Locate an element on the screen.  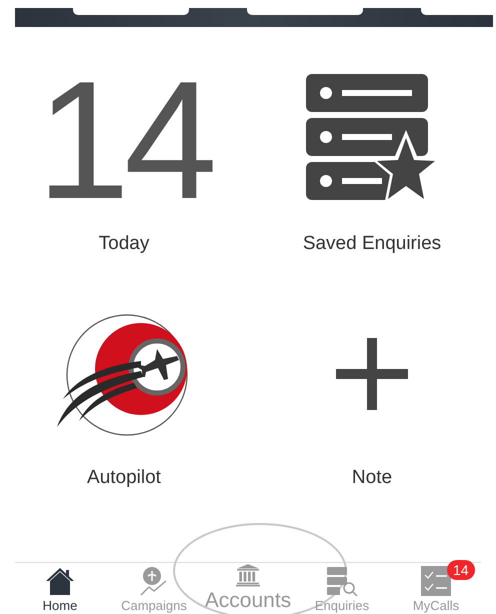
tab: Home is located at coordinates (60, 588).